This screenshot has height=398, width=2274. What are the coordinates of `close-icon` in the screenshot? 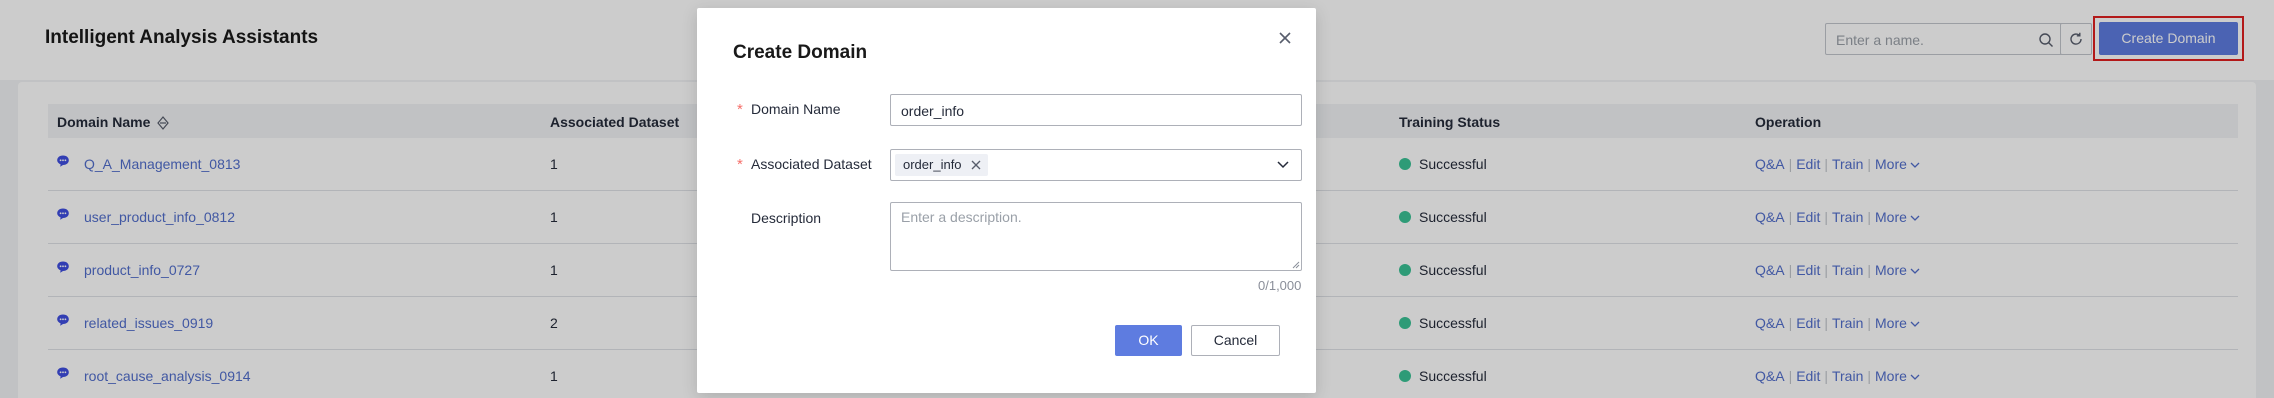 It's located at (1285, 38).